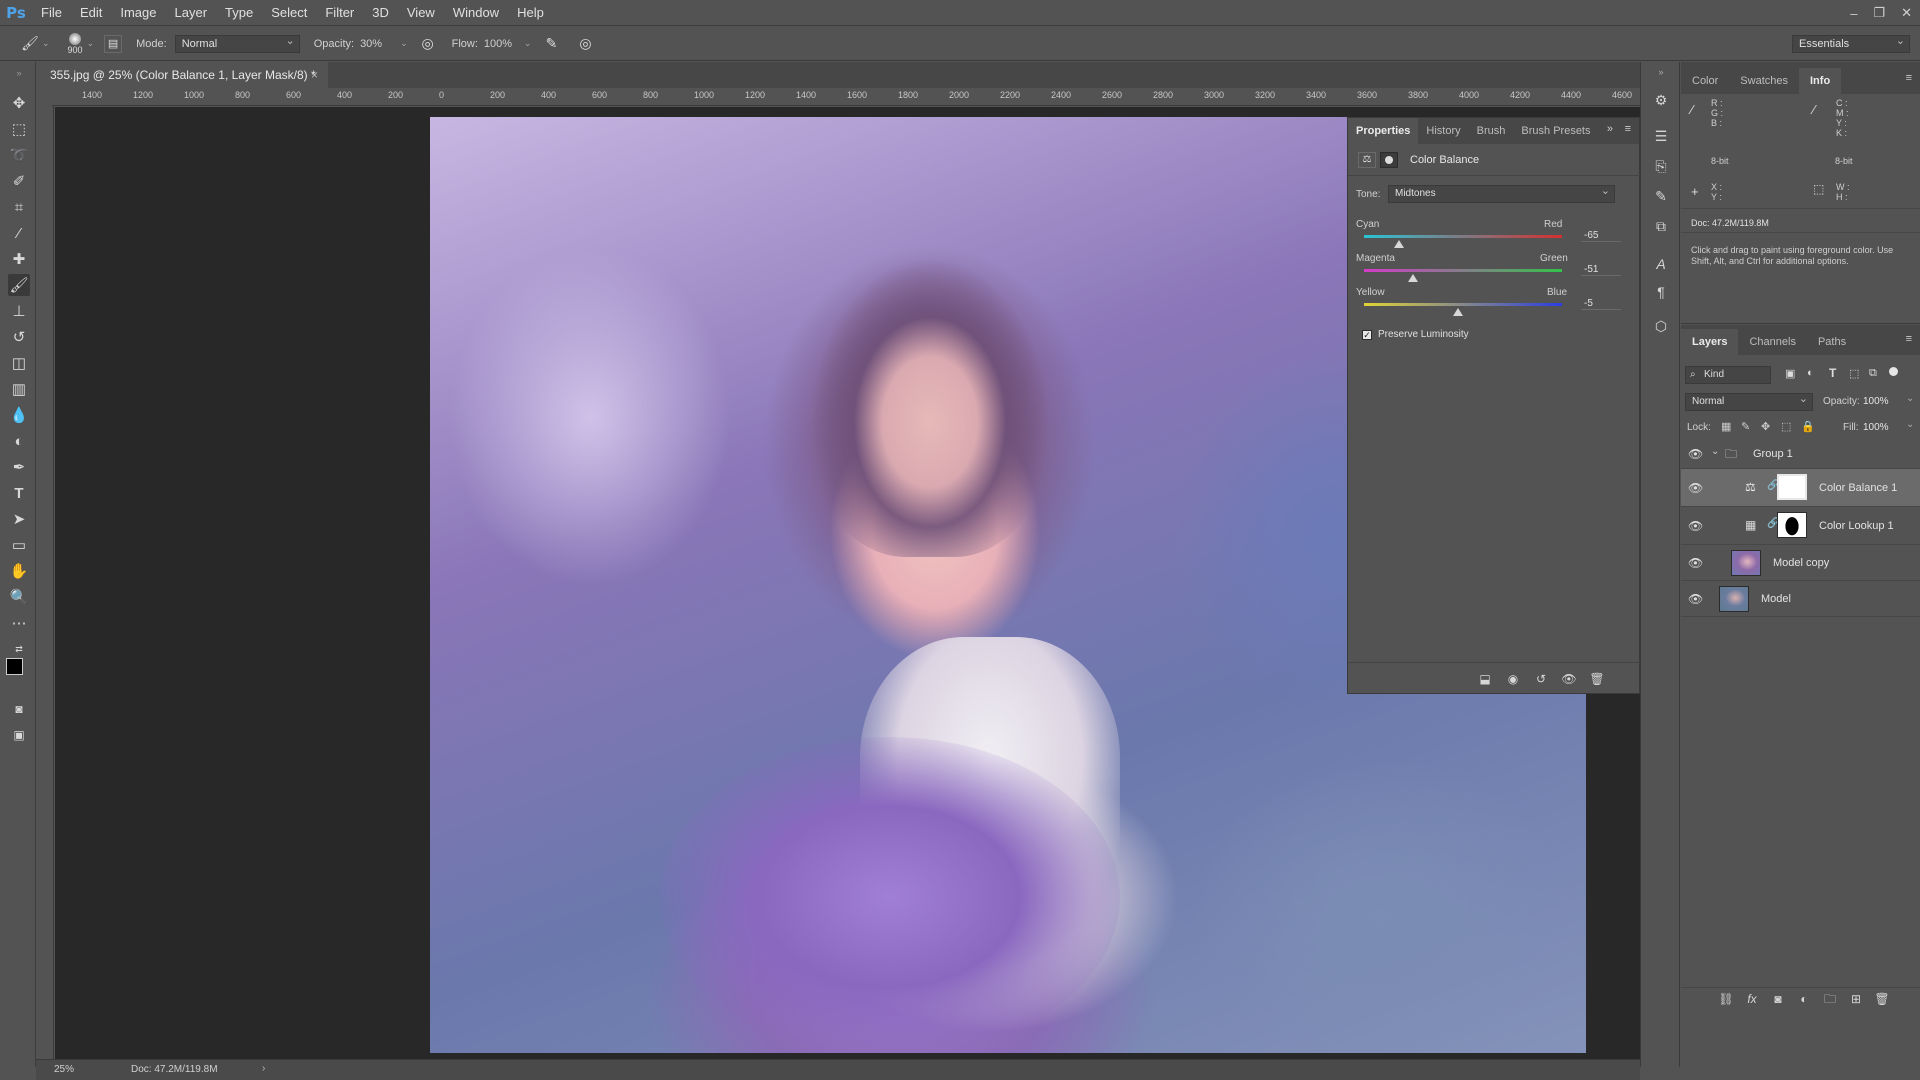 The image size is (1920, 1080). What do you see at coordinates (19, 649) in the screenshot?
I see `swap-colors-icon: ⇄` at bounding box center [19, 649].